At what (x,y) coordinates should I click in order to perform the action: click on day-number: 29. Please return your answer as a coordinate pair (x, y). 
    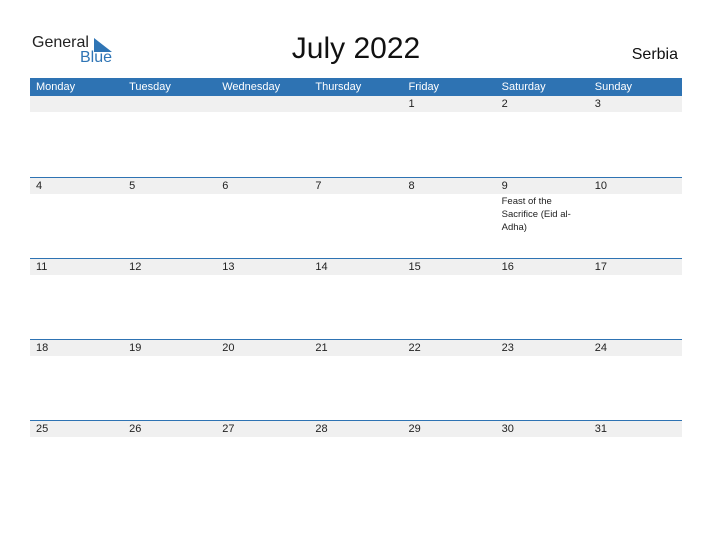
    Looking at the image, I should click on (414, 429).